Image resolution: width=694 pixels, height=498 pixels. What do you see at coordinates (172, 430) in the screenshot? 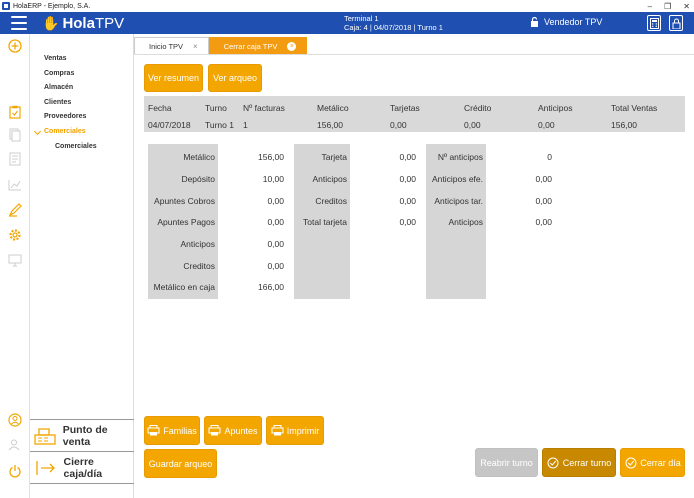
I see `familias-button: Familias` at bounding box center [172, 430].